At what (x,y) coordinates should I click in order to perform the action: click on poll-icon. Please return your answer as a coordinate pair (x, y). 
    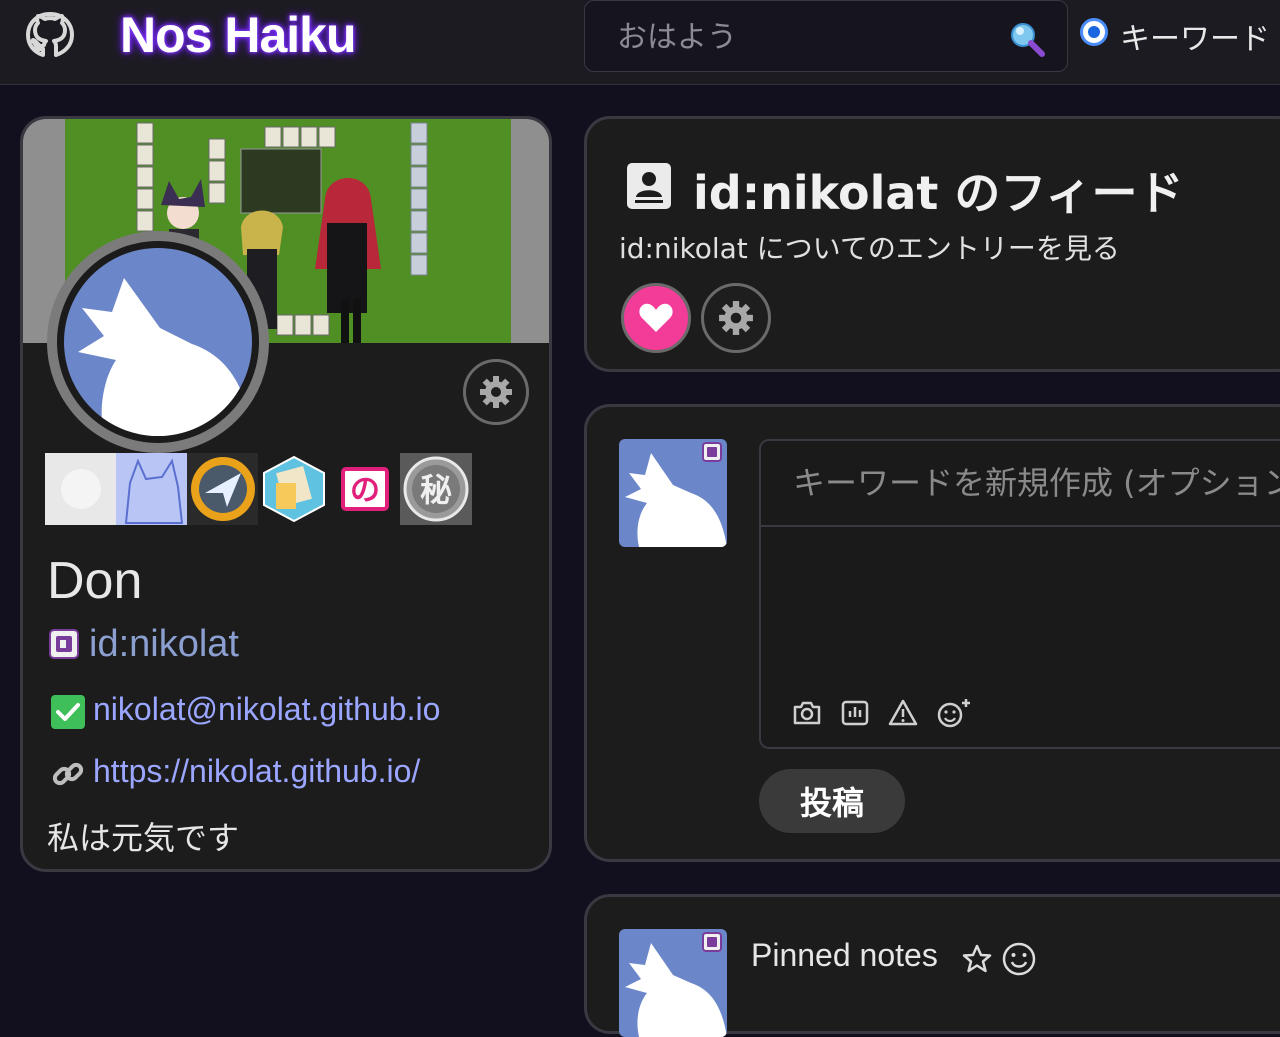
    Looking at the image, I should click on (855, 713).